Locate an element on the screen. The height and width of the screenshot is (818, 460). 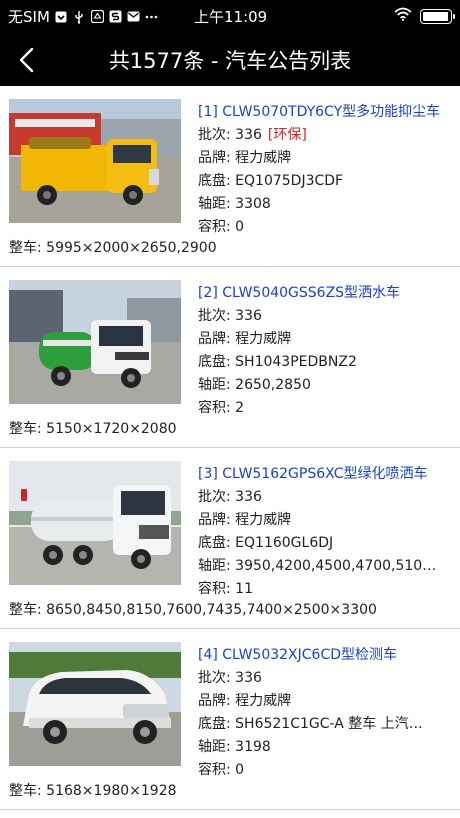
status-right is located at coordinates (424, 16).